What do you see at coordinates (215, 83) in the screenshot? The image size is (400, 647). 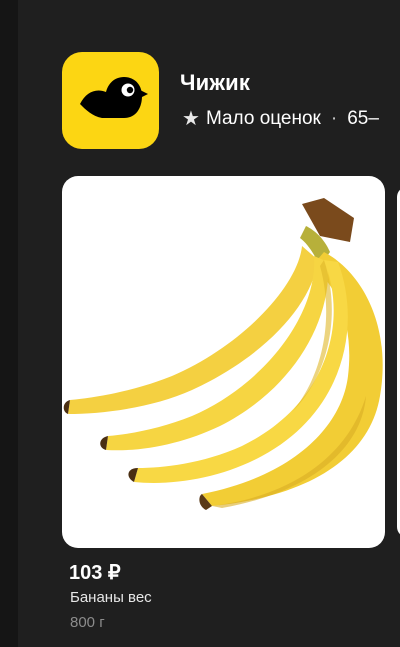 I see `store-name: Чижик` at bounding box center [215, 83].